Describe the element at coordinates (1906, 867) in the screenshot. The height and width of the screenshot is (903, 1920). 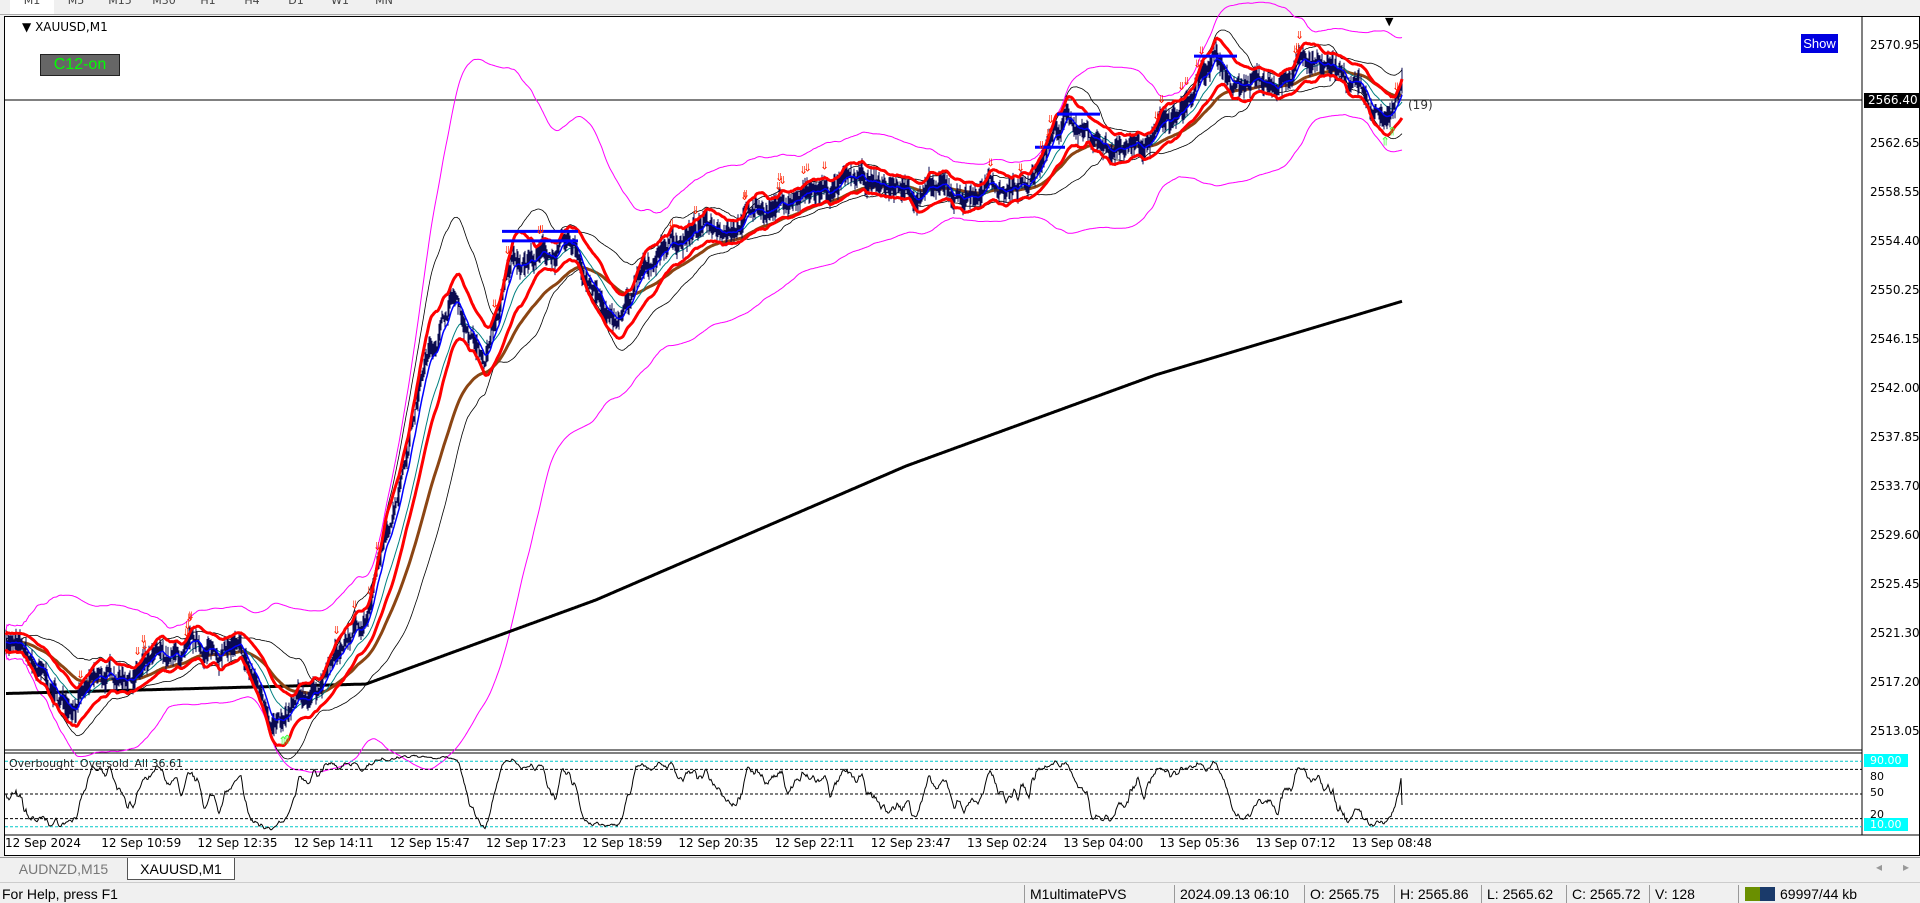
I see `tab-scroll-right-icon: ▸` at that location.